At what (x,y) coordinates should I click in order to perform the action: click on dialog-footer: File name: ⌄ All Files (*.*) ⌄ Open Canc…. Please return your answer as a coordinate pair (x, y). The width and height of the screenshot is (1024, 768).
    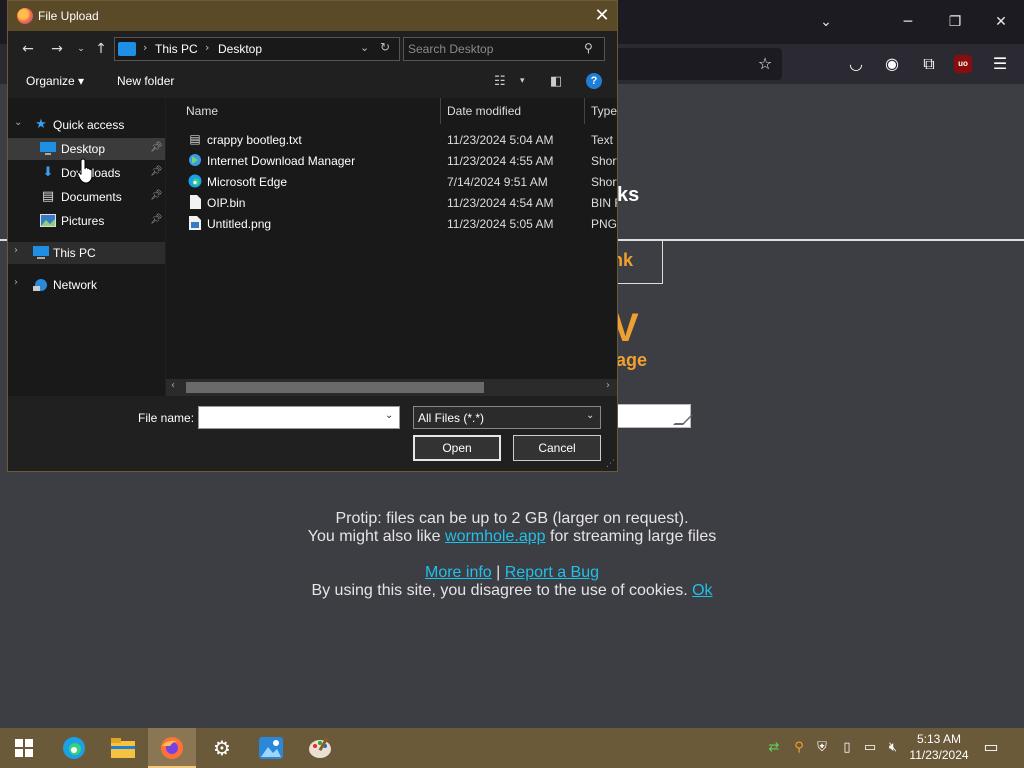
    Looking at the image, I should click on (312, 434).